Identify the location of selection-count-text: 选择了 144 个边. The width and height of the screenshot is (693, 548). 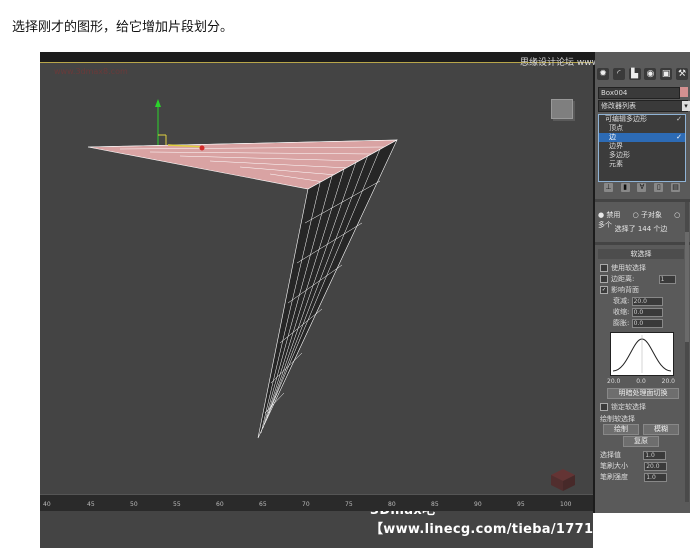
(641, 229).